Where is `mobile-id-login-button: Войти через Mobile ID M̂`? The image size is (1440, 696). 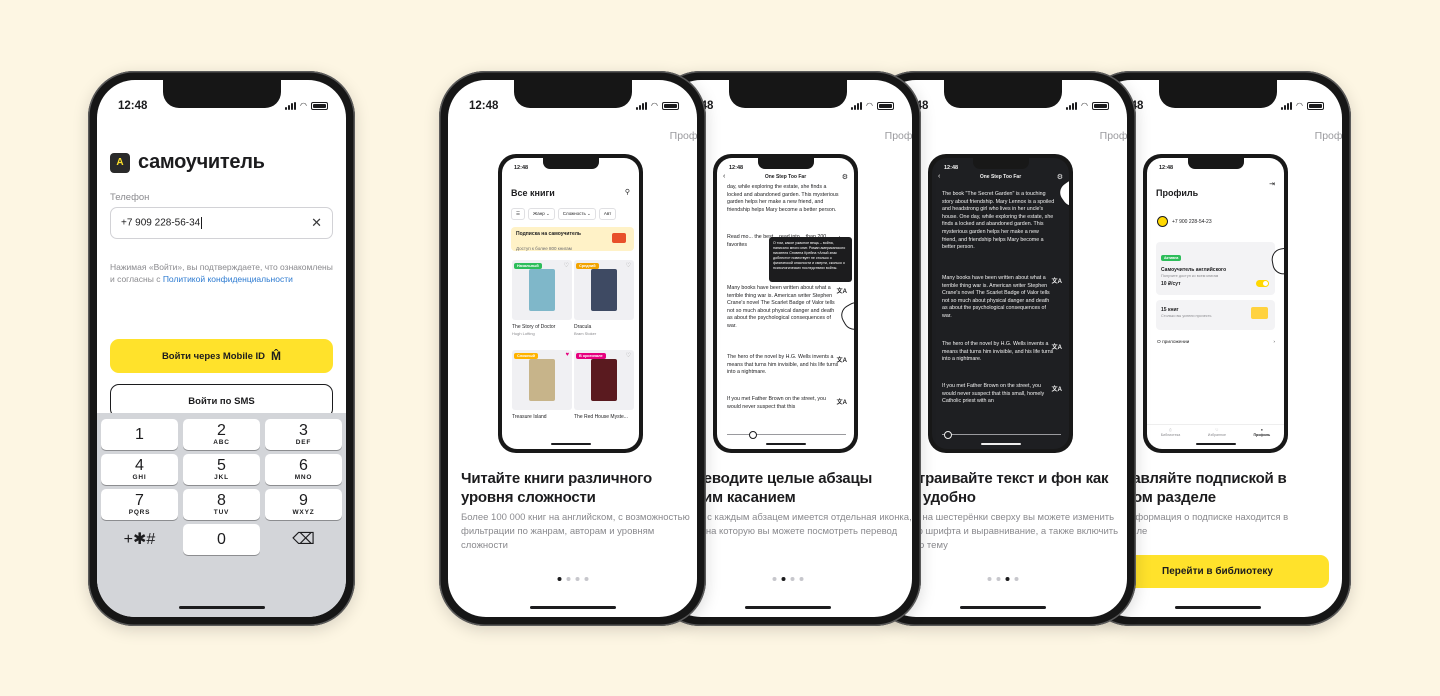
mobile-id-login-button: Войти через Mobile ID M̂ is located at coordinates (221, 356).